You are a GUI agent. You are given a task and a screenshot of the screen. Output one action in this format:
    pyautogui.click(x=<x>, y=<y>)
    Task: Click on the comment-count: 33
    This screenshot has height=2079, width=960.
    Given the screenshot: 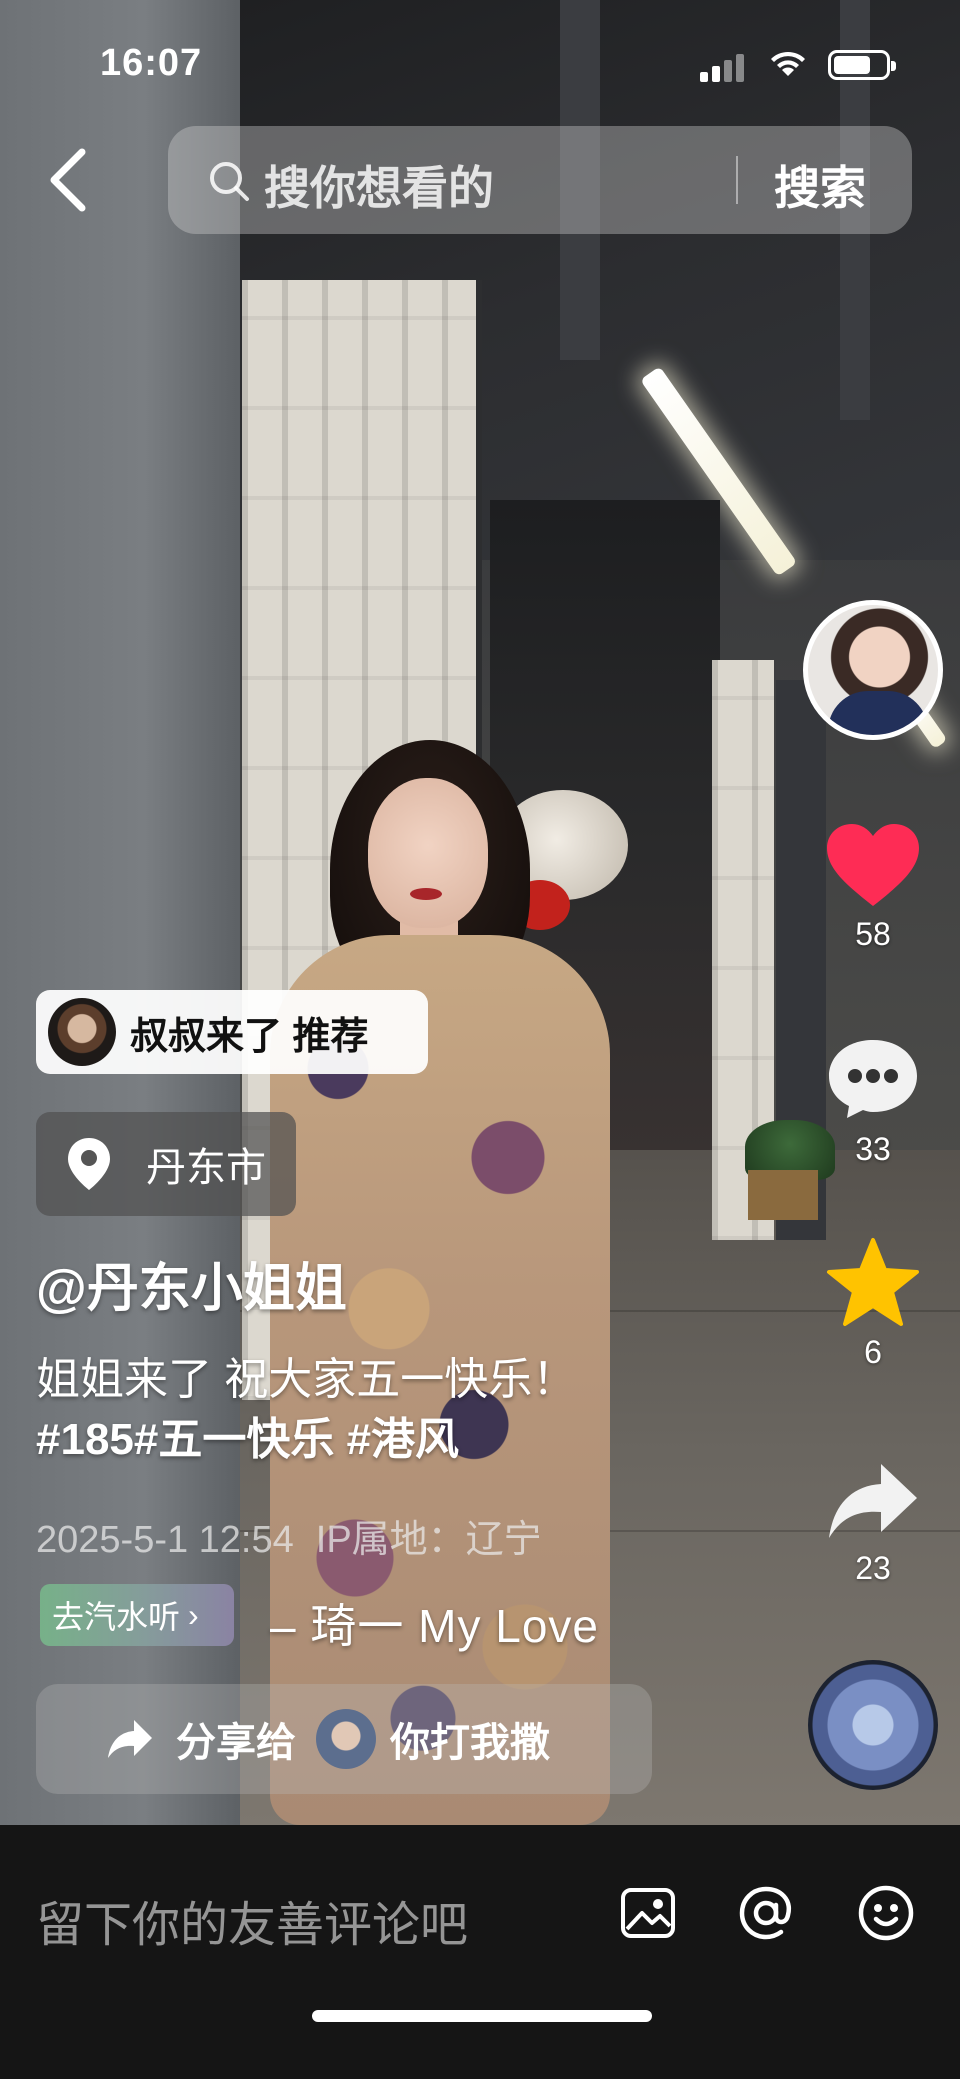 What is the action you would take?
    pyautogui.click(x=873, y=1149)
    